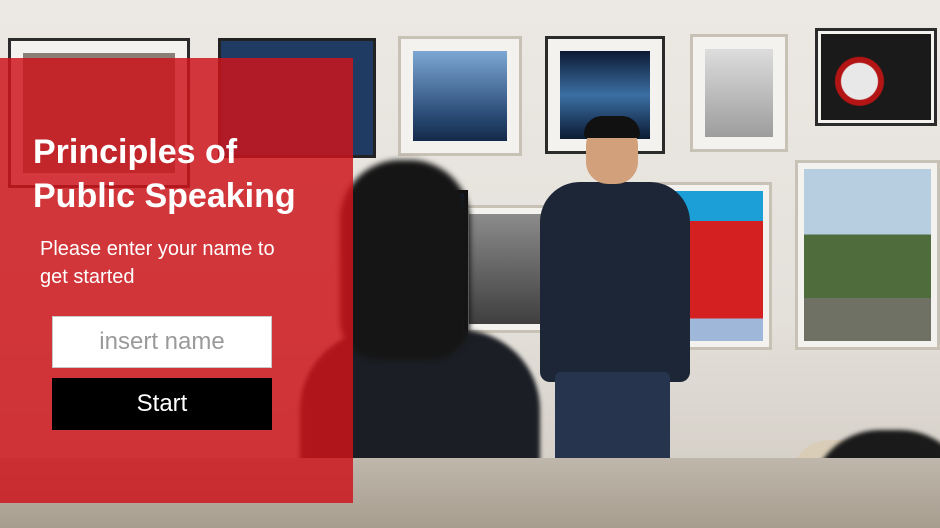 This screenshot has height=528, width=940. What do you see at coordinates (162, 404) in the screenshot?
I see `start-button: Start` at bounding box center [162, 404].